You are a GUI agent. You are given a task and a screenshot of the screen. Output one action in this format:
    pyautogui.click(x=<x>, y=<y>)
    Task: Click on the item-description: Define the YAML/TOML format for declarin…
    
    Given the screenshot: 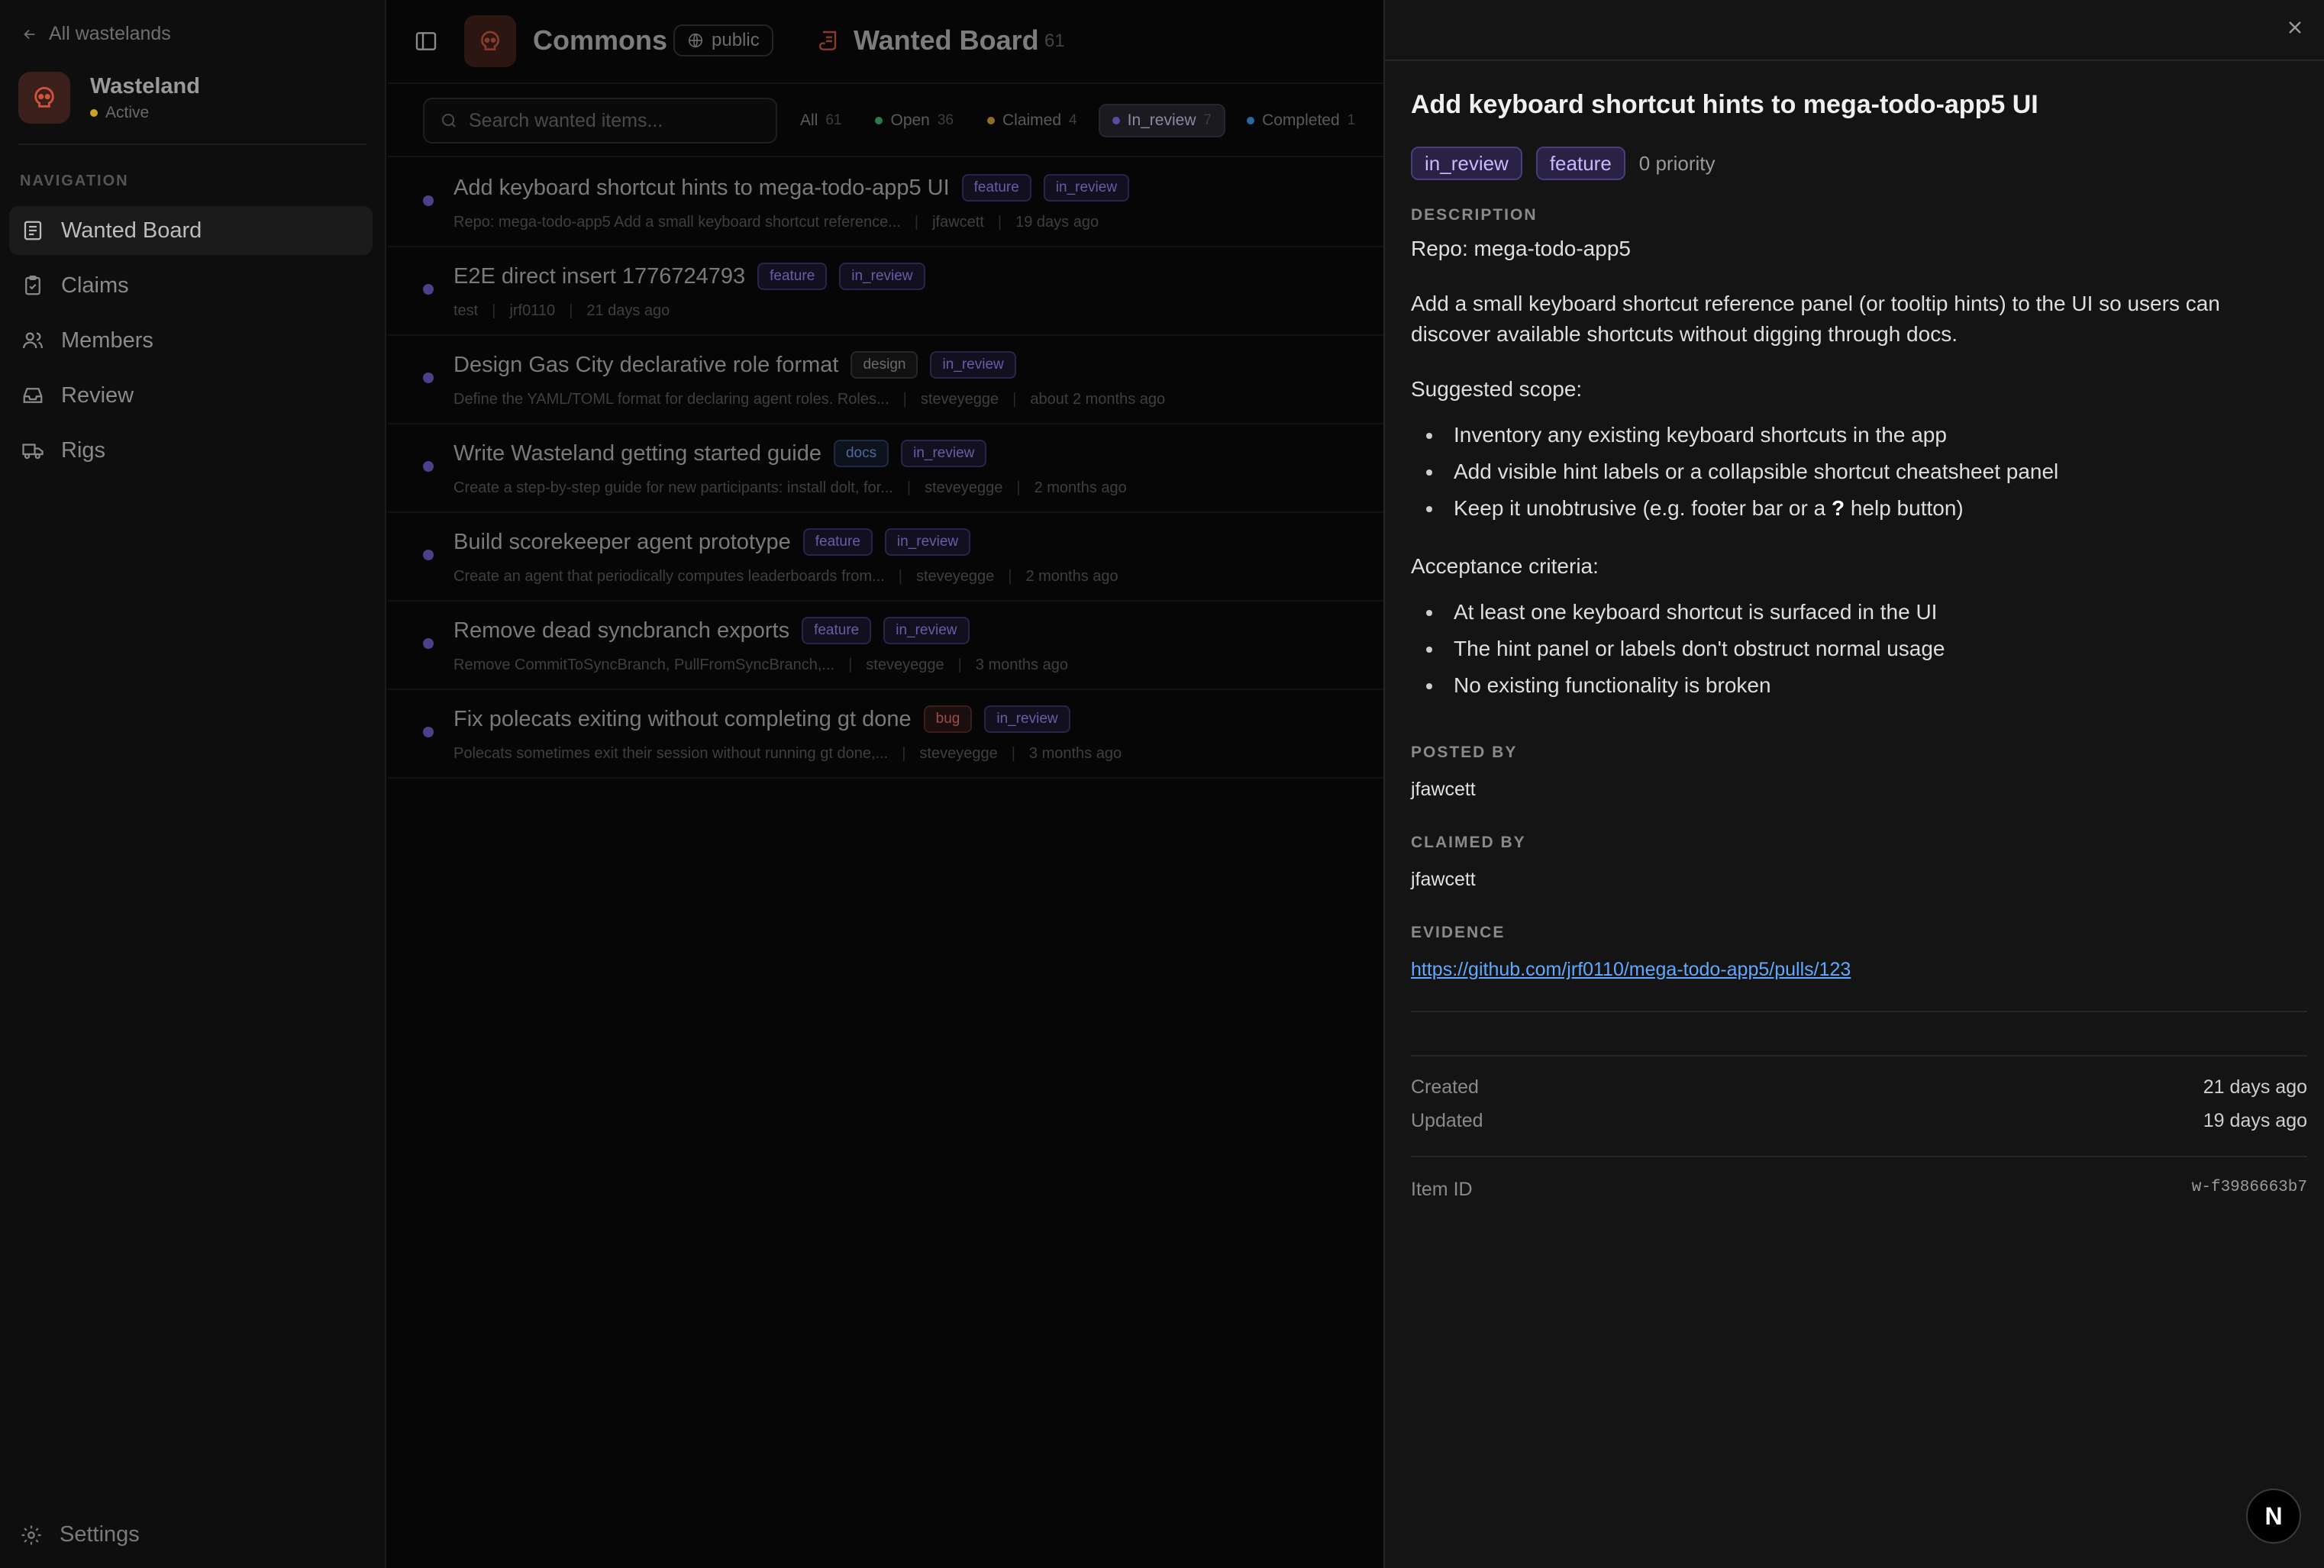 What is the action you would take?
    pyautogui.click(x=671, y=399)
    